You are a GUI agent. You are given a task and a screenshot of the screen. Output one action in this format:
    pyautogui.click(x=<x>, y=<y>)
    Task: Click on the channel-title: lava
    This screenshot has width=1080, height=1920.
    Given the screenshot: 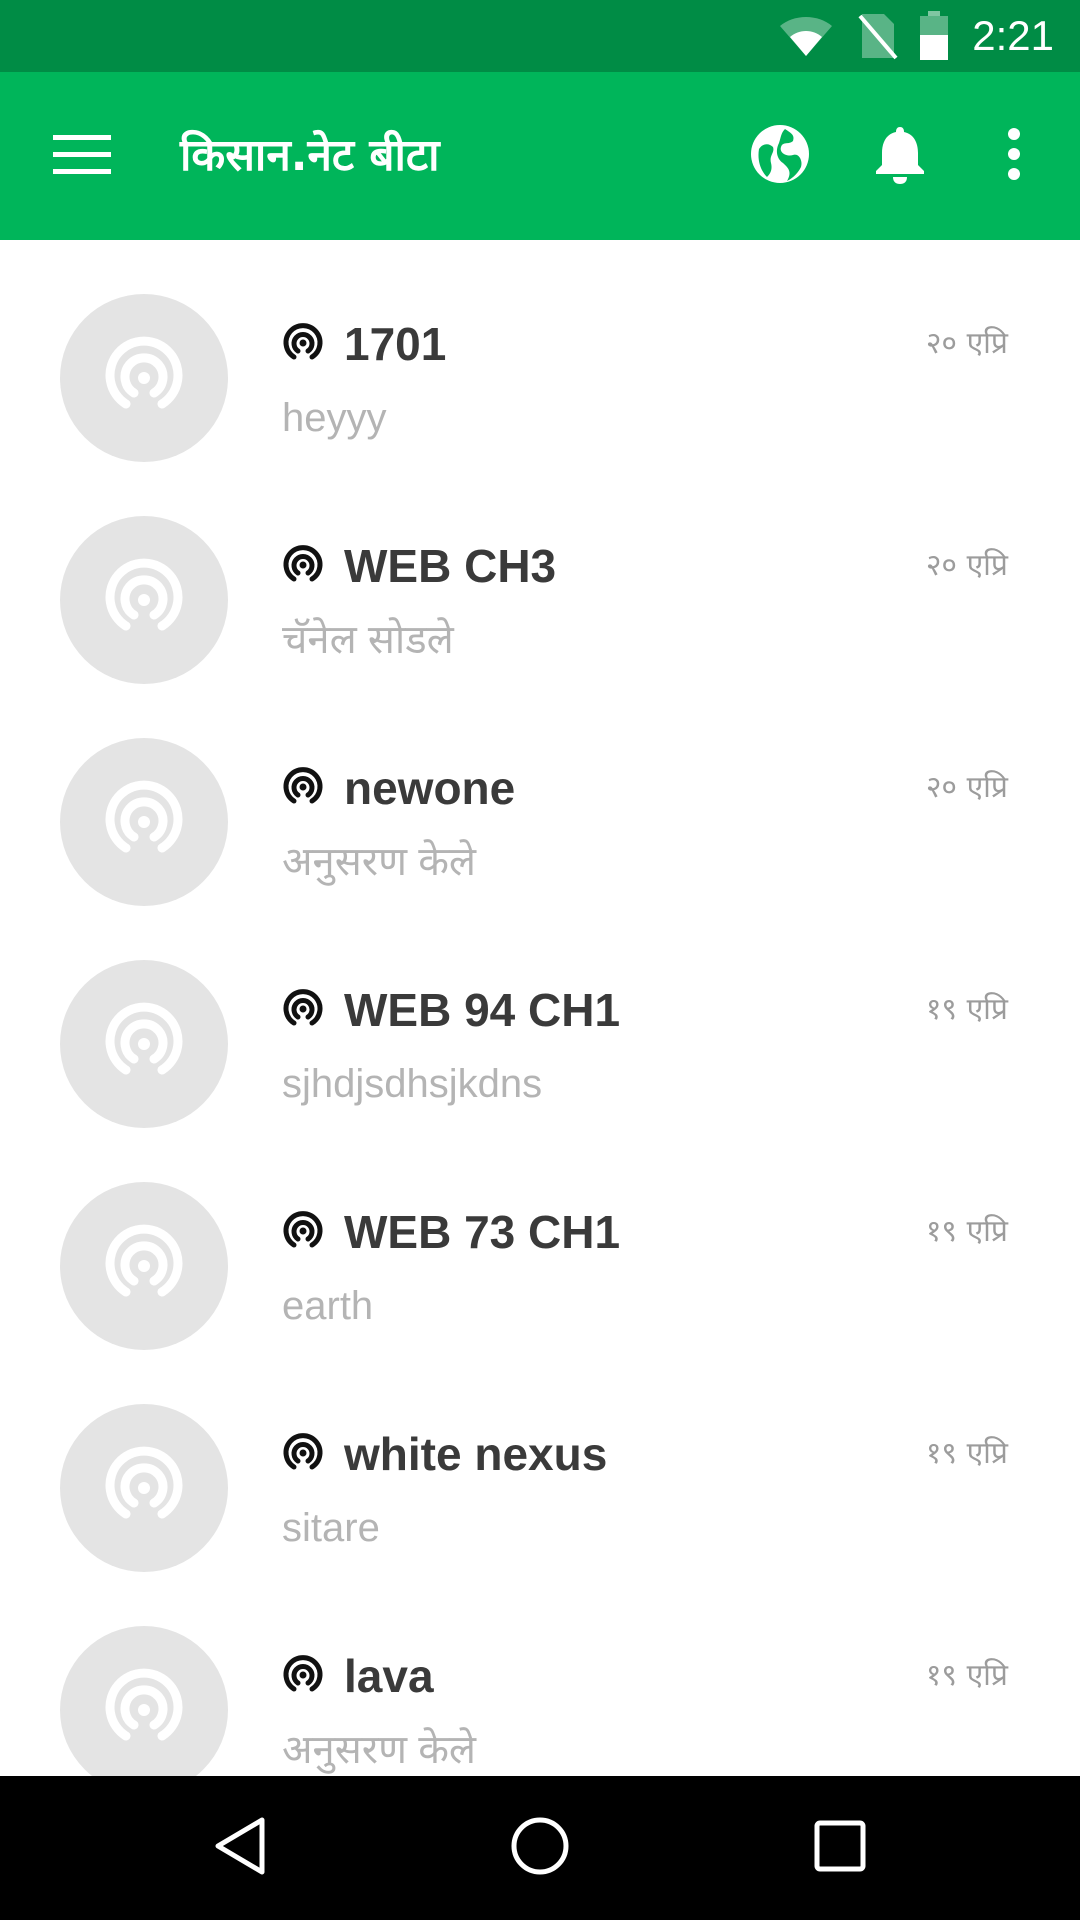 What is the action you would take?
    pyautogui.click(x=389, y=1676)
    